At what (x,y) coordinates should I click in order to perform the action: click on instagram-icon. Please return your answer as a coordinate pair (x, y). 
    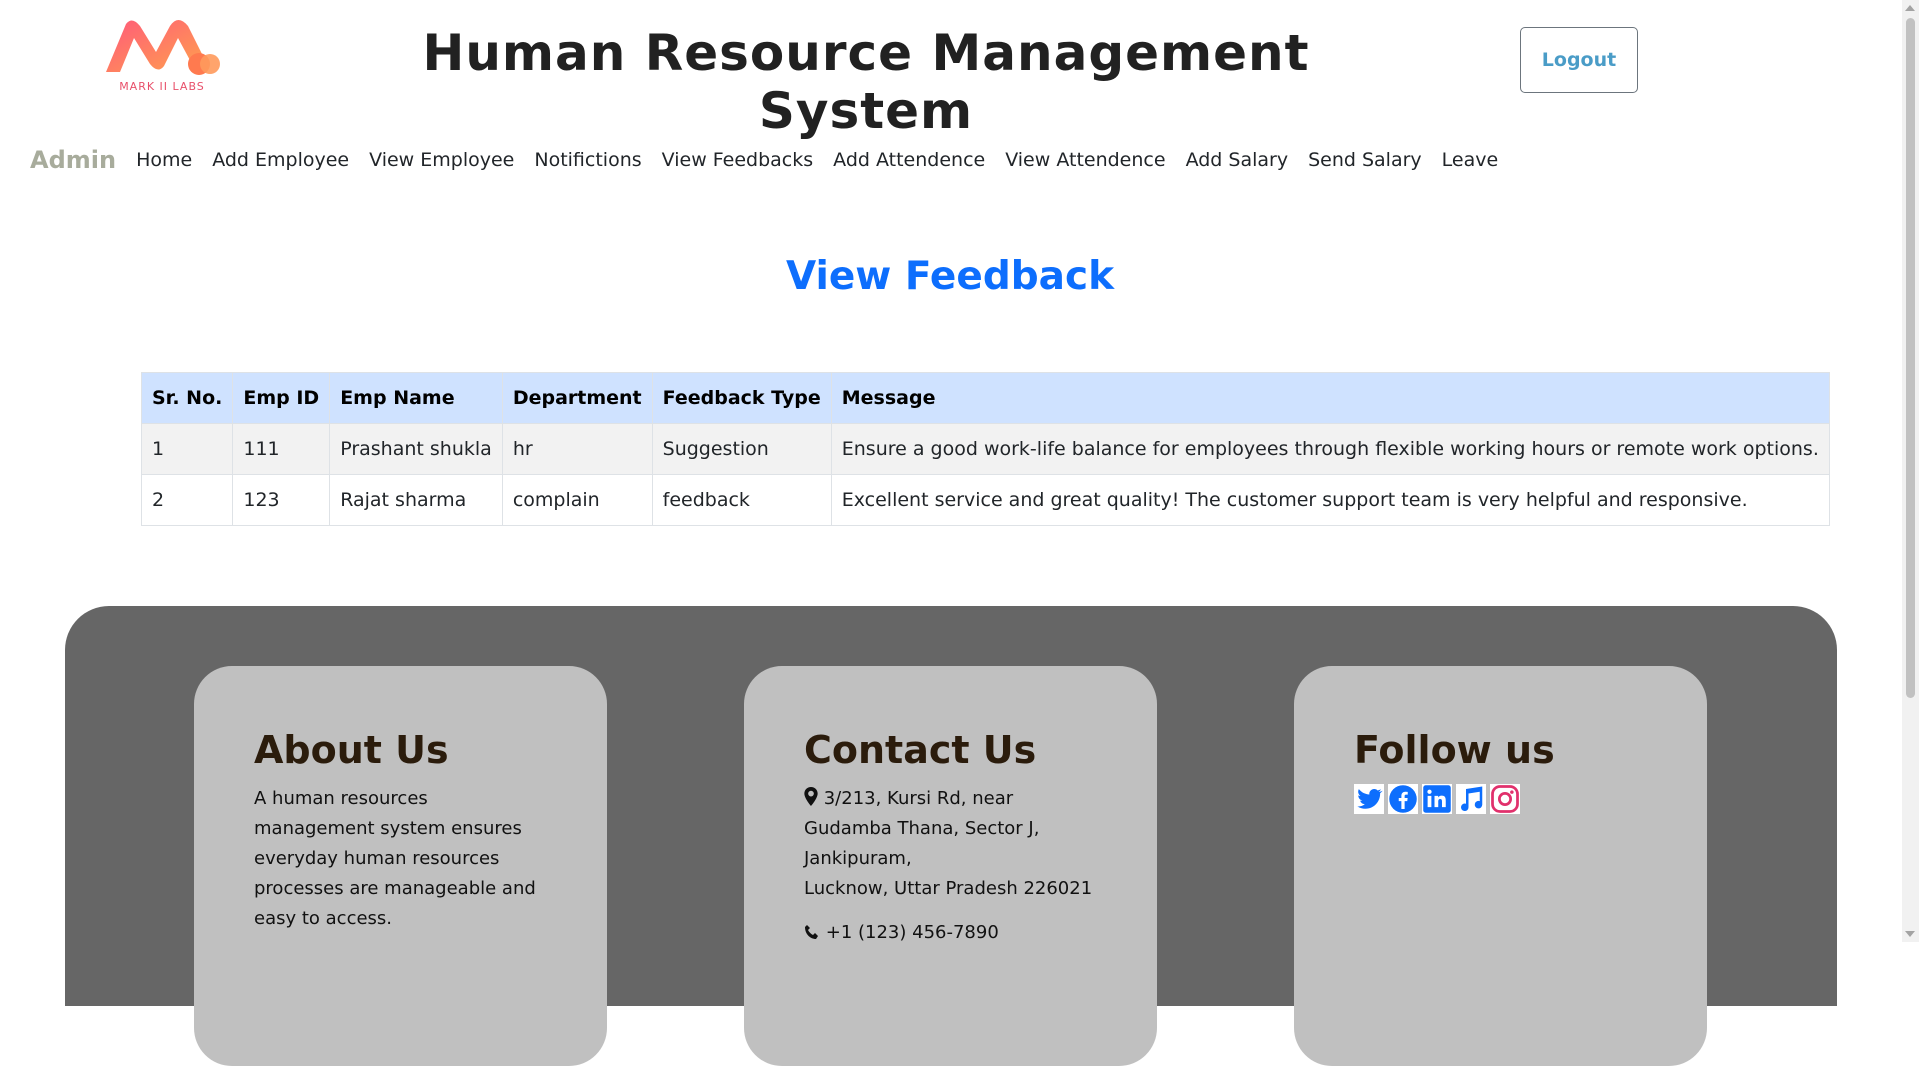
    Looking at the image, I should click on (1505, 799).